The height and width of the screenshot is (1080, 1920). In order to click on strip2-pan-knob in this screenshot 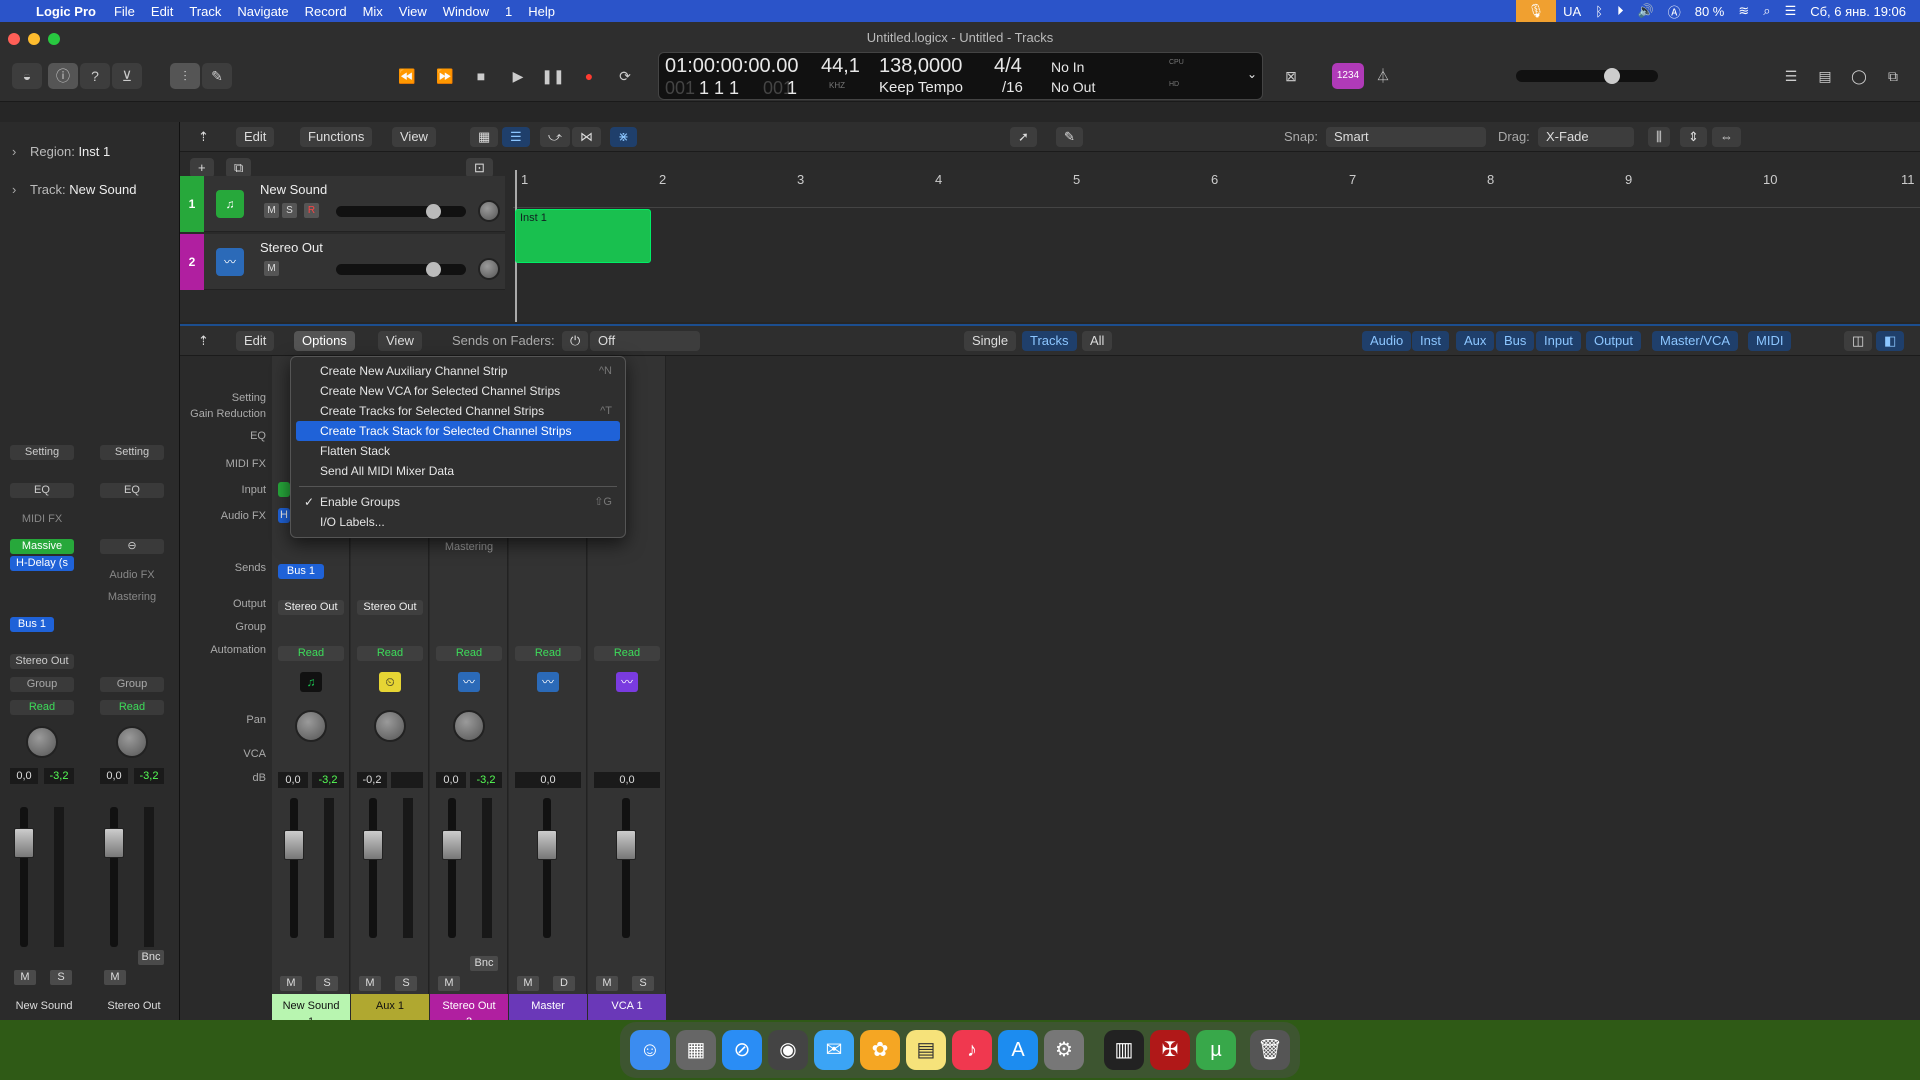, I will do `click(132, 742)`.